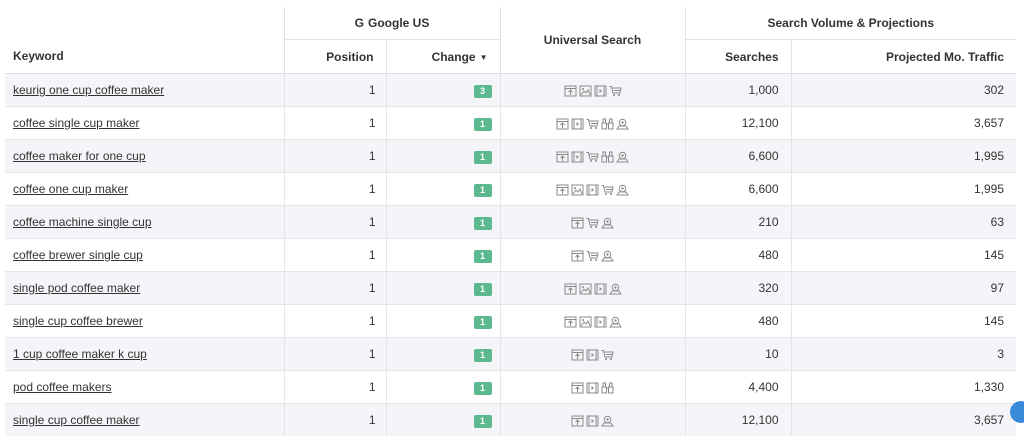  I want to click on keyword-cell: coffee maker for one cup, so click(144, 156).